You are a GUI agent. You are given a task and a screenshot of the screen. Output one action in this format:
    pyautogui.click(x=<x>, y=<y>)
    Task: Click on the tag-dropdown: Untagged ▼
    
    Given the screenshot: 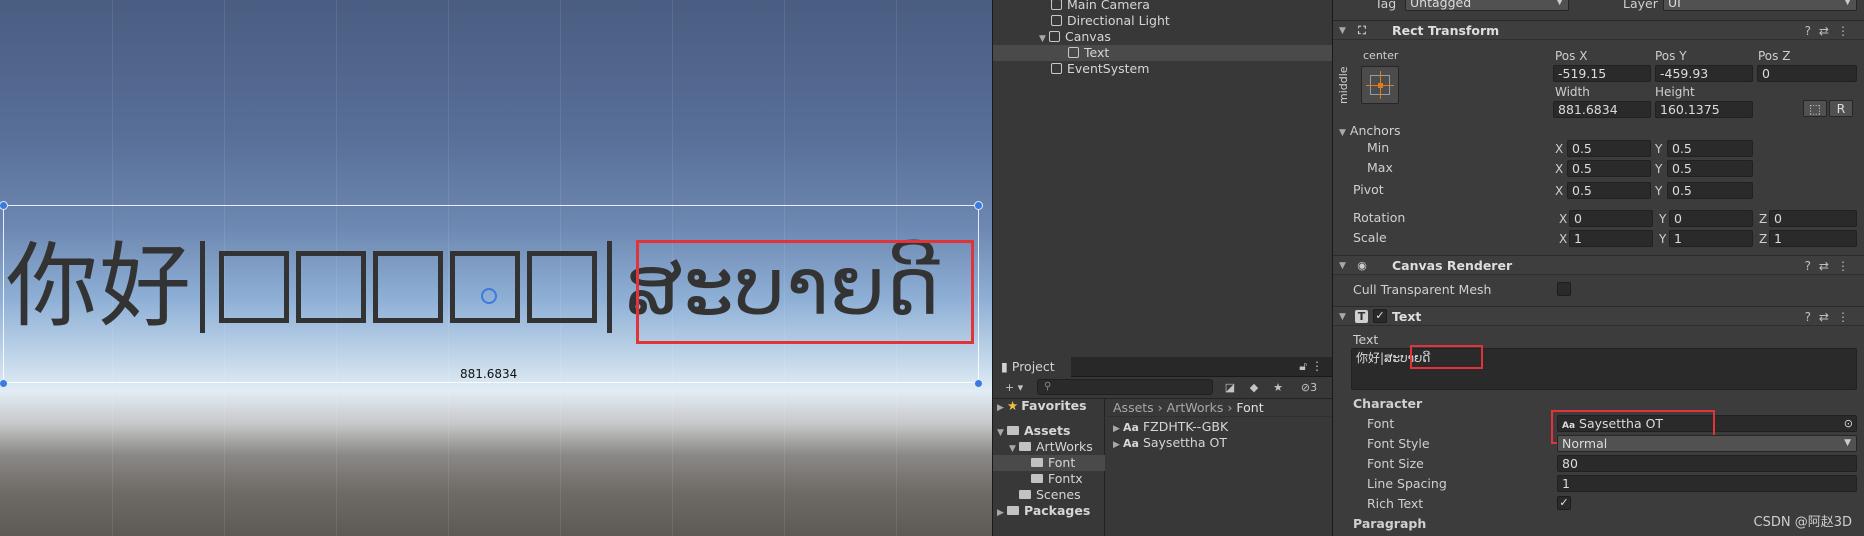 What is the action you would take?
    pyautogui.click(x=1487, y=5)
    